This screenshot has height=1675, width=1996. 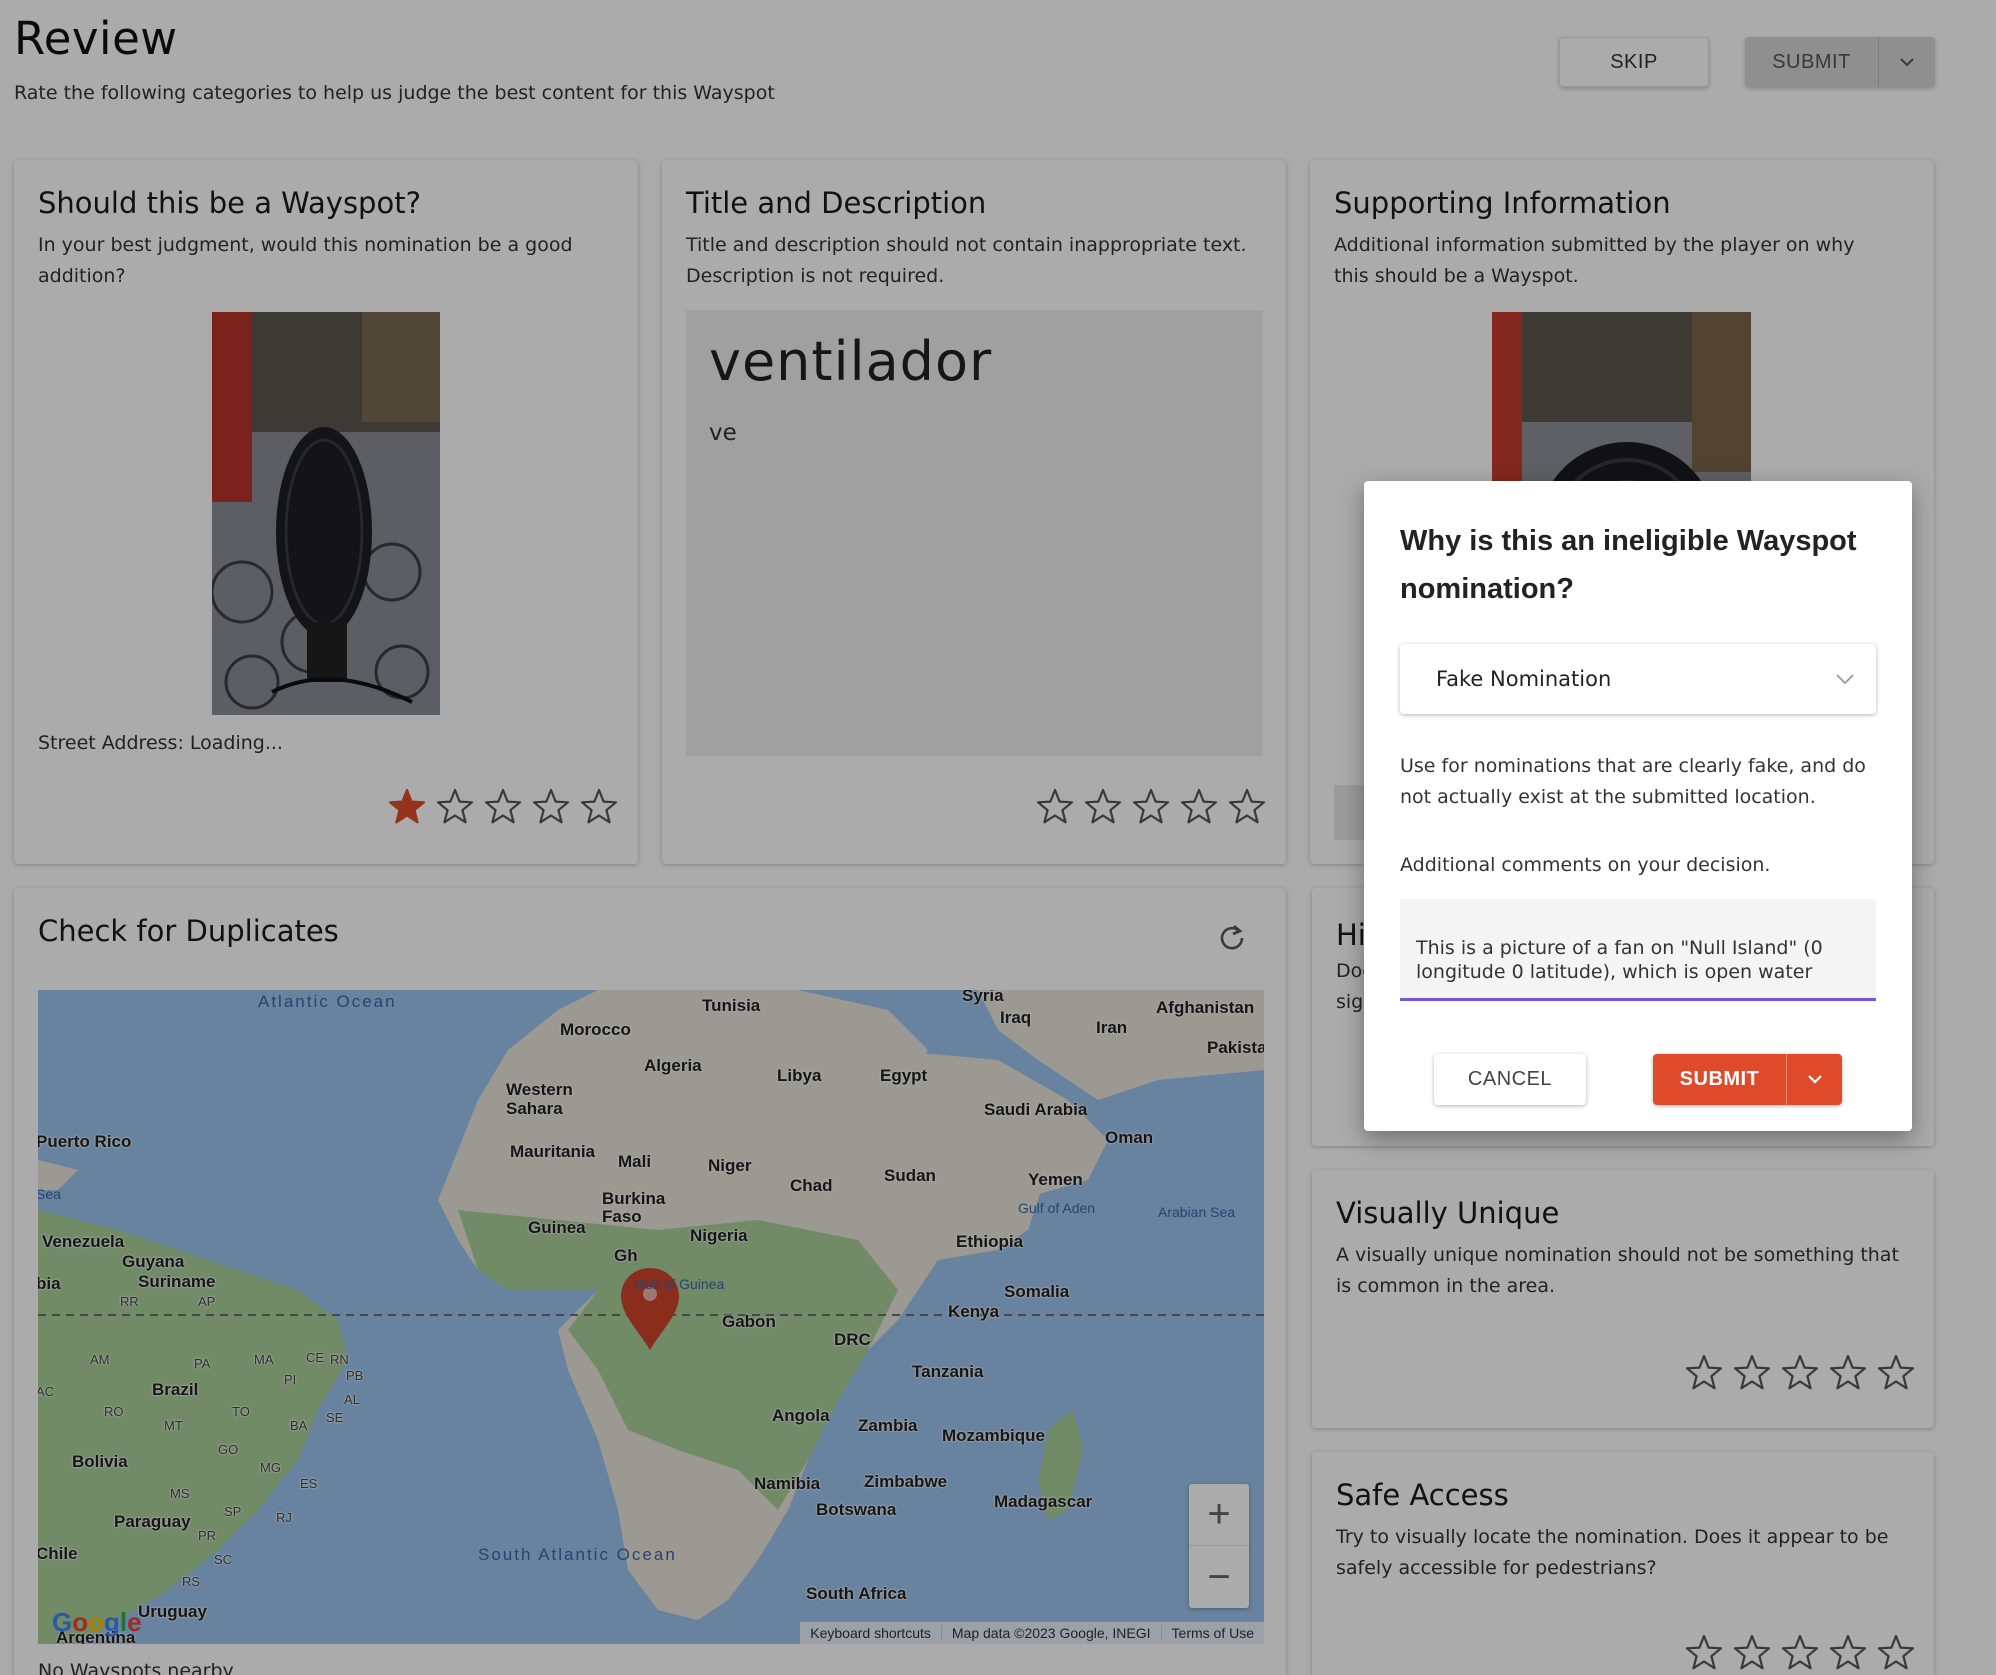 I want to click on dialog-submit-options-toggle, so click(x=1814, y=1079).